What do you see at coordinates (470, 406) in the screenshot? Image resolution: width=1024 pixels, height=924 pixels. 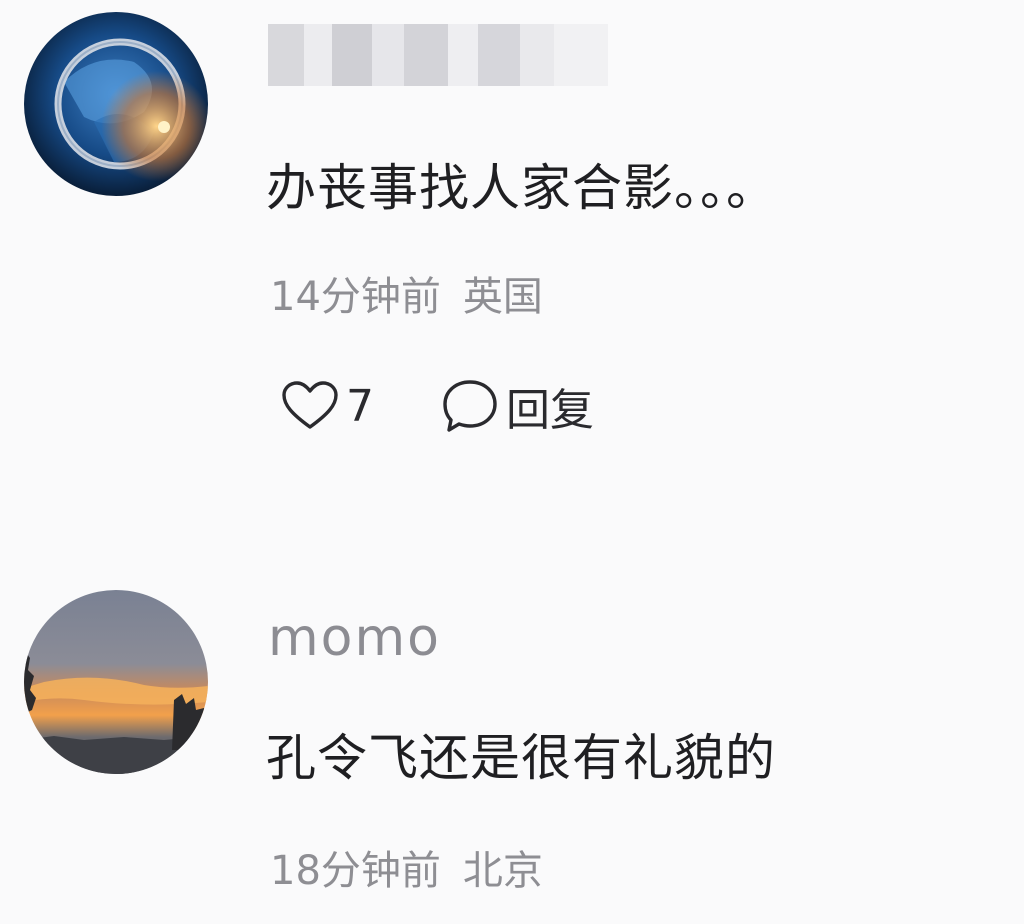 I see `speech-bubble-outline-icon` at bounding box center [470, 406].